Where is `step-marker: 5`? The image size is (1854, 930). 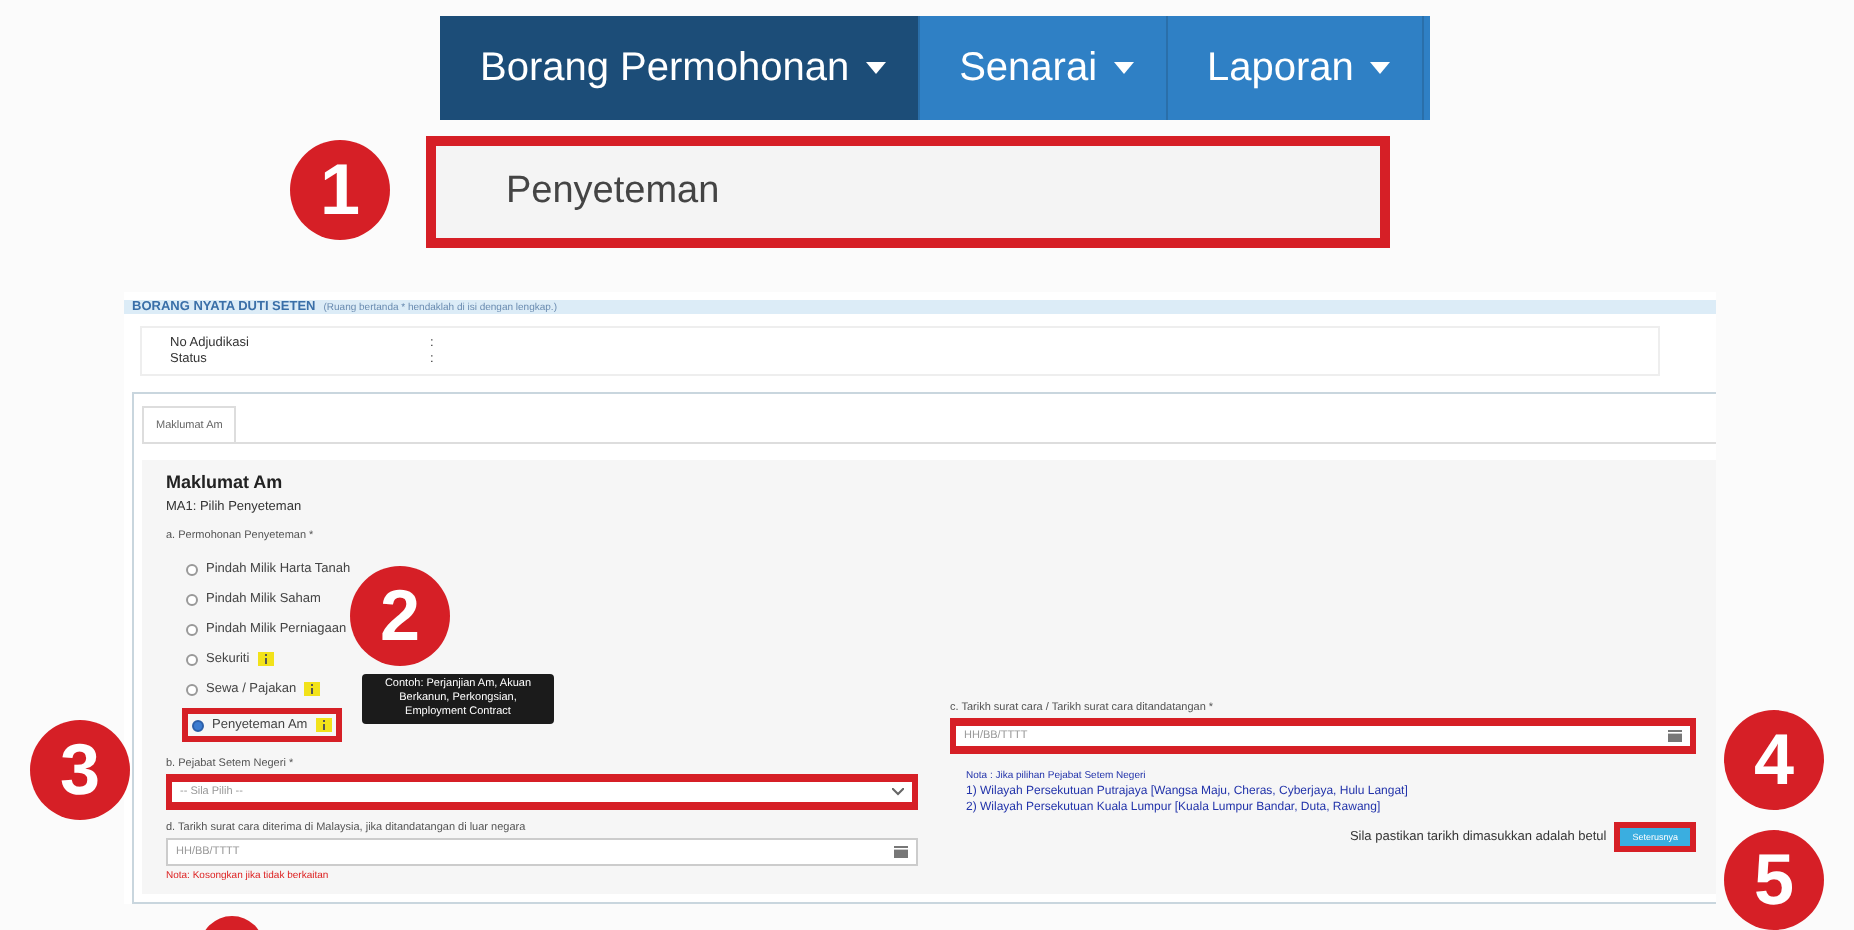 step-marker: 5 is located at coordinates (1774, 880).